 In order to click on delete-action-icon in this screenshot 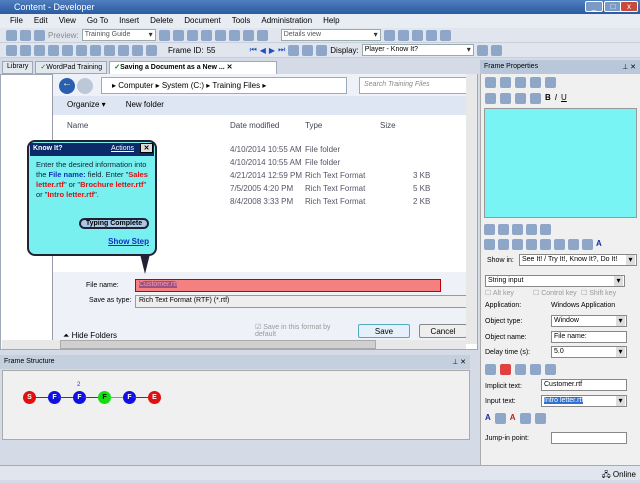, I will do `click(53, 50)`.